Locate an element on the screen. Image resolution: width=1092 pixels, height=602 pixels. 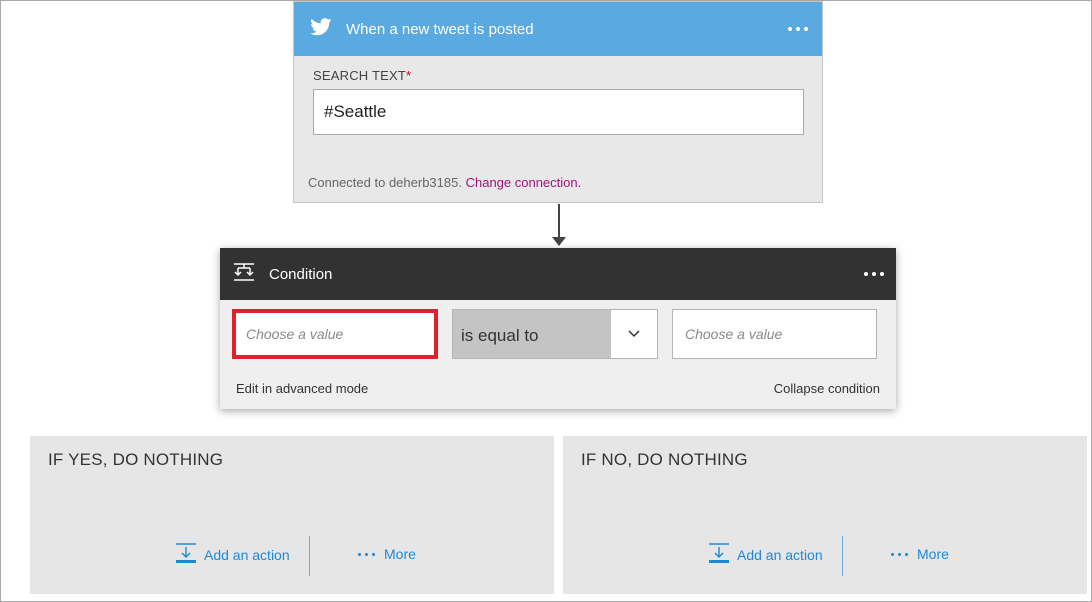
add-action-button-no: Add an action is located at coordinates (765, 554).